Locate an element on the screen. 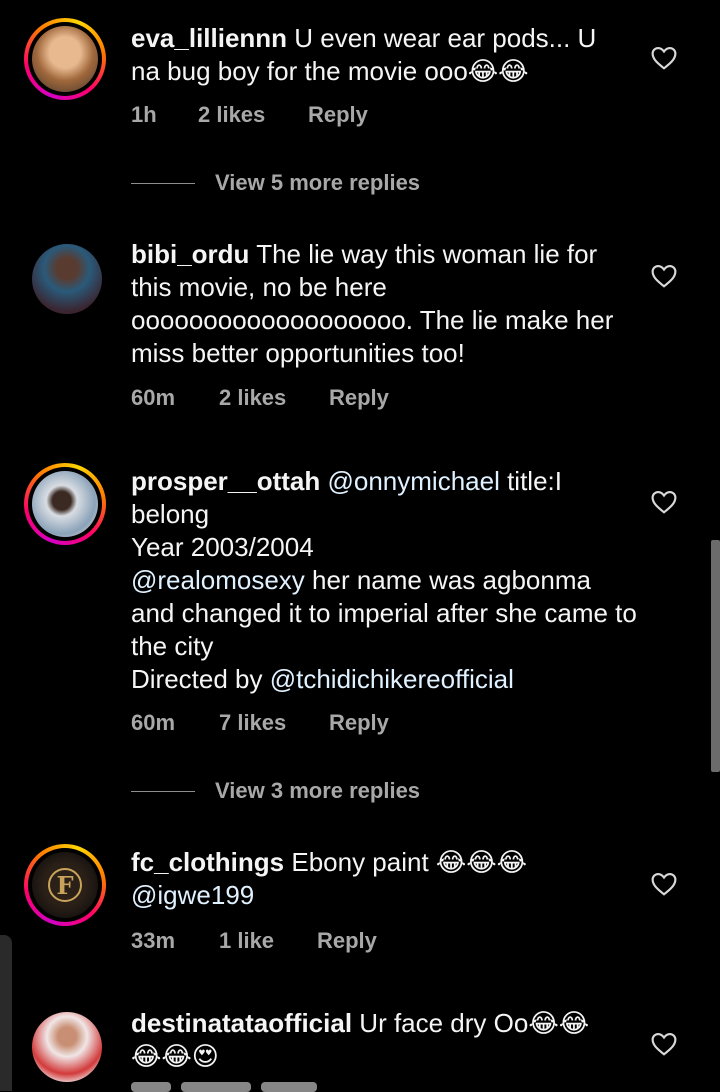 The image size is (720, 1092). comment-meta: 1h 2 likes Reply is located at coordinates (249, 115).